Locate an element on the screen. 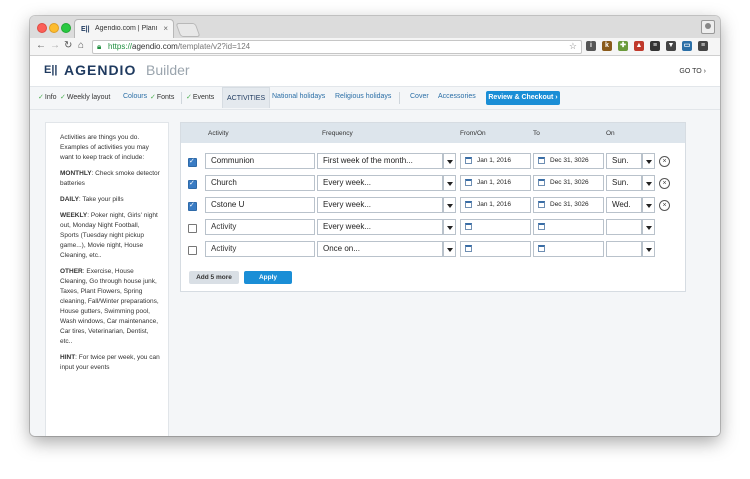  lock-icon: 🔒︎ is located at coordinates (99, 46).